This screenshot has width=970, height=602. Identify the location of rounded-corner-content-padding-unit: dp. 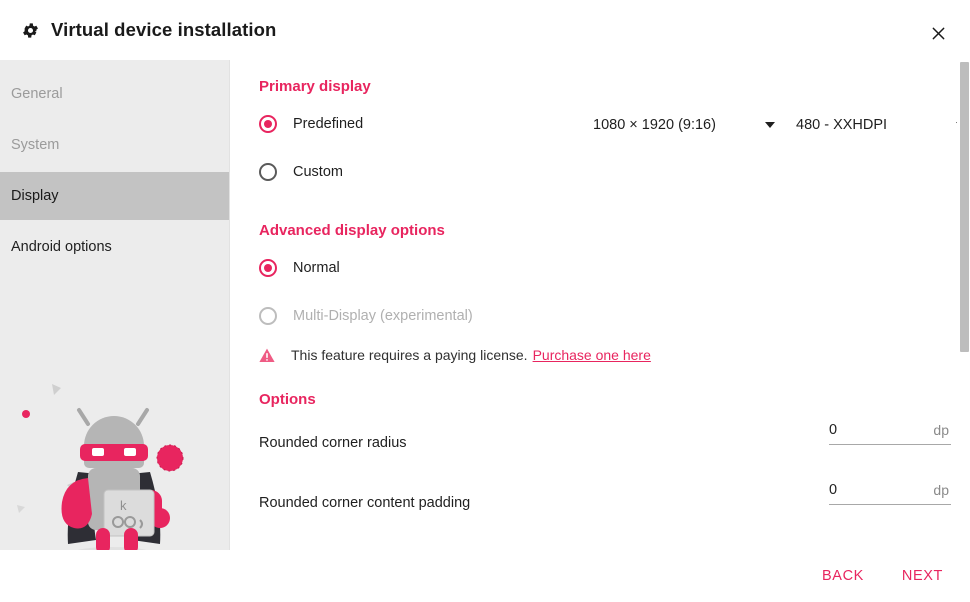
(941, 489).